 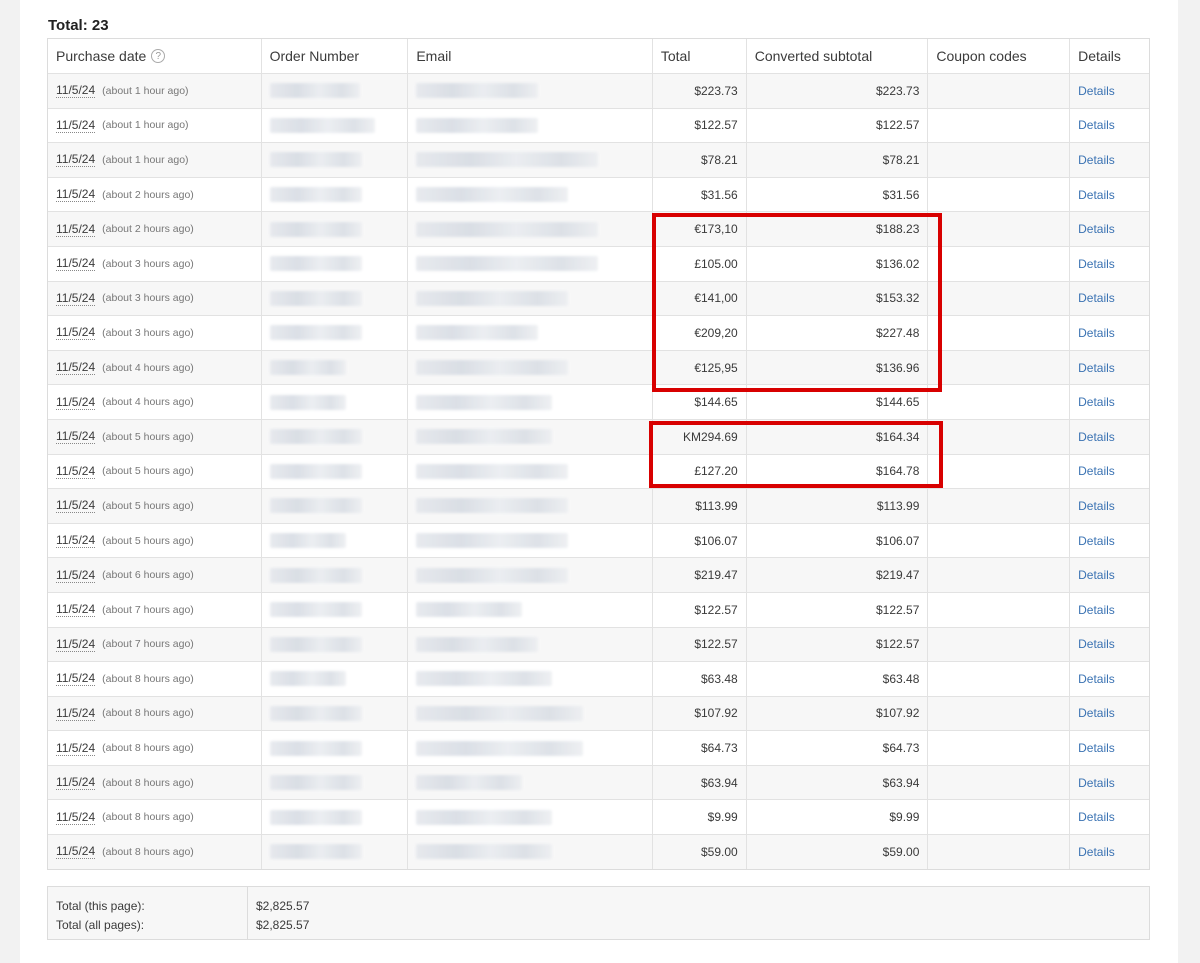 What do you see at coordinates (148, 644) in the screenshot?
I see `relative-time: (about 7 hours ago)` at bounding box center [148, 644].